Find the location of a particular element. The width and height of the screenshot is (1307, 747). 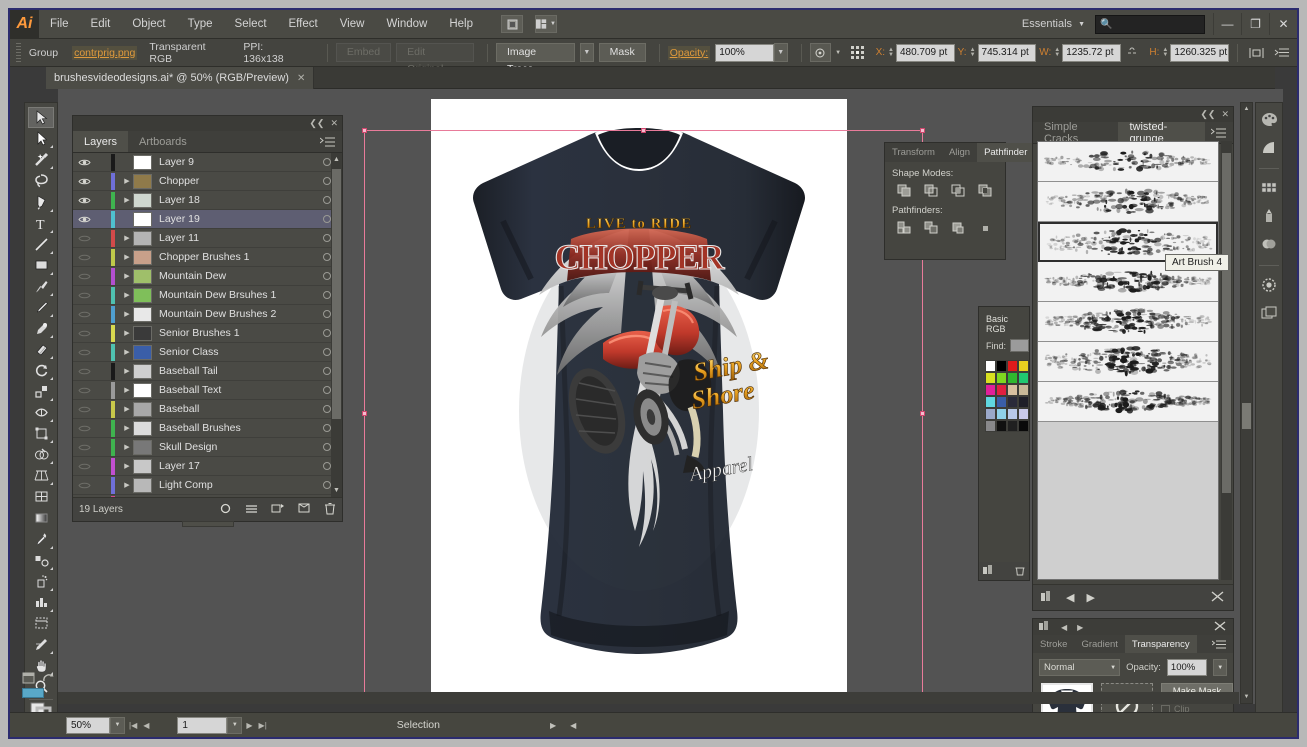

x-spinner: ▲ ▼ is located at coordinates (891, 52).